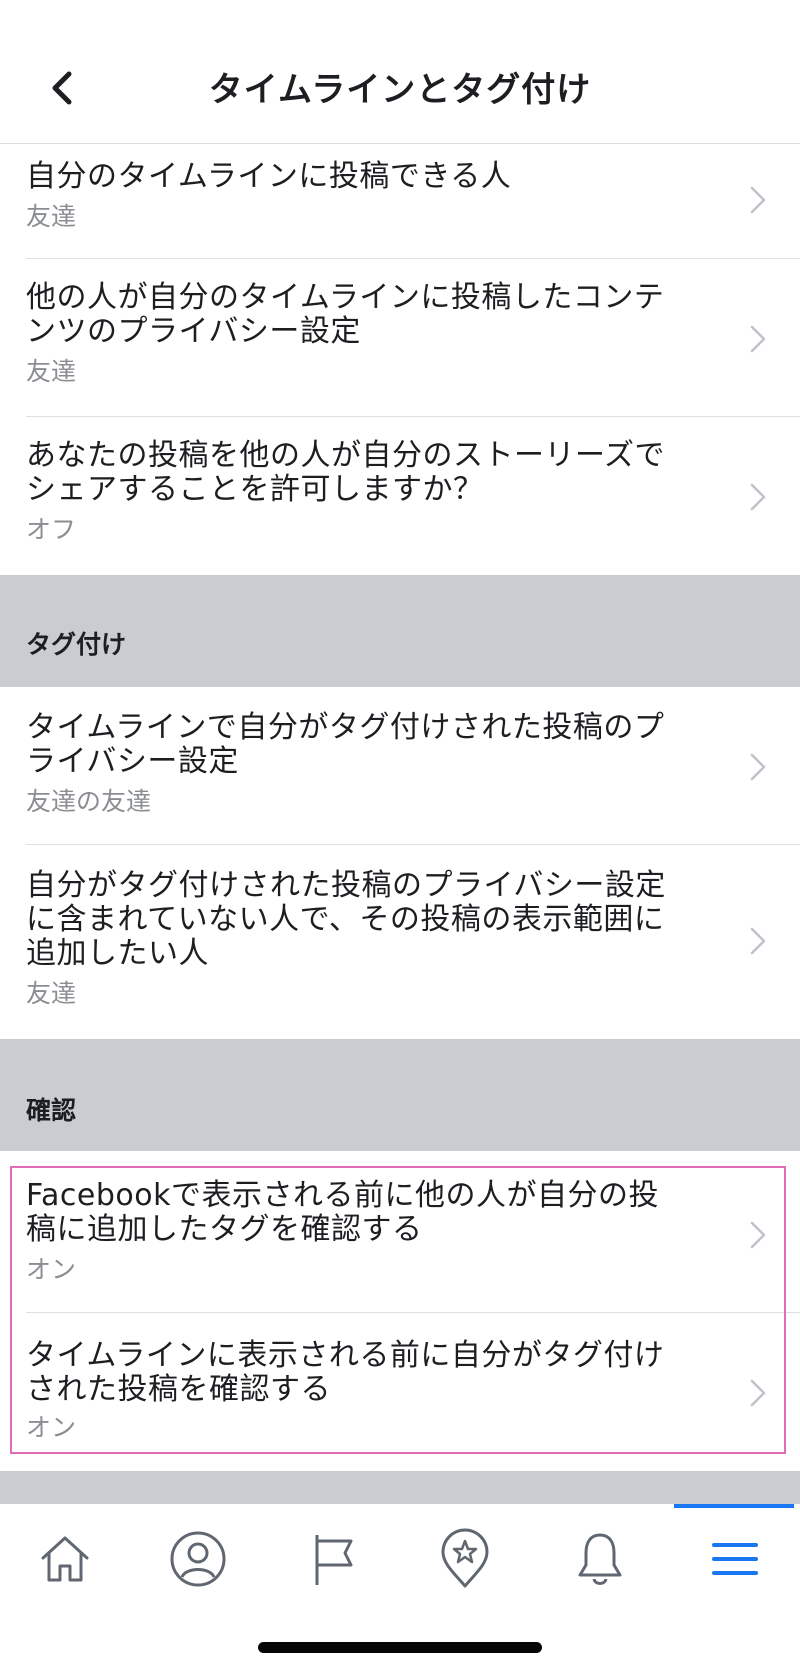 This screenshot has width=800, height=1672. I want to click on label-line: 稿に追加したタグを確認する, so click(224, 1229).